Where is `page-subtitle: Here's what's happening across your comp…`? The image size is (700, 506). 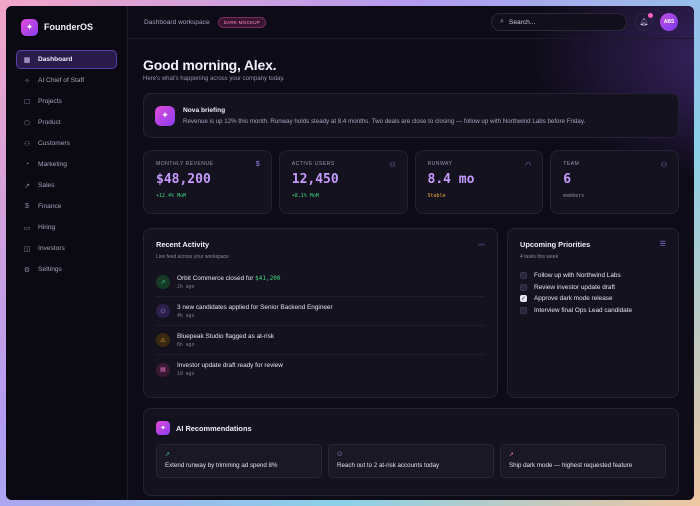 page-subtitle: Here's what's happening across your comp… is located at coordinates (214, 79).